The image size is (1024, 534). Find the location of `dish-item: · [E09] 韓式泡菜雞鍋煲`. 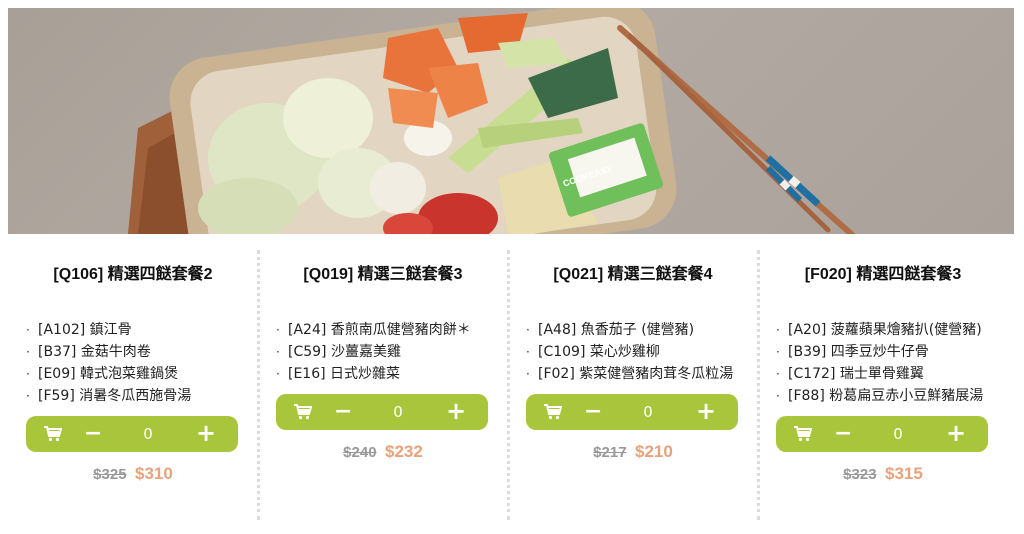

dish-item: · [E09] 韓式泡菜雞鍋煲 is located at coordinates (133, 374).